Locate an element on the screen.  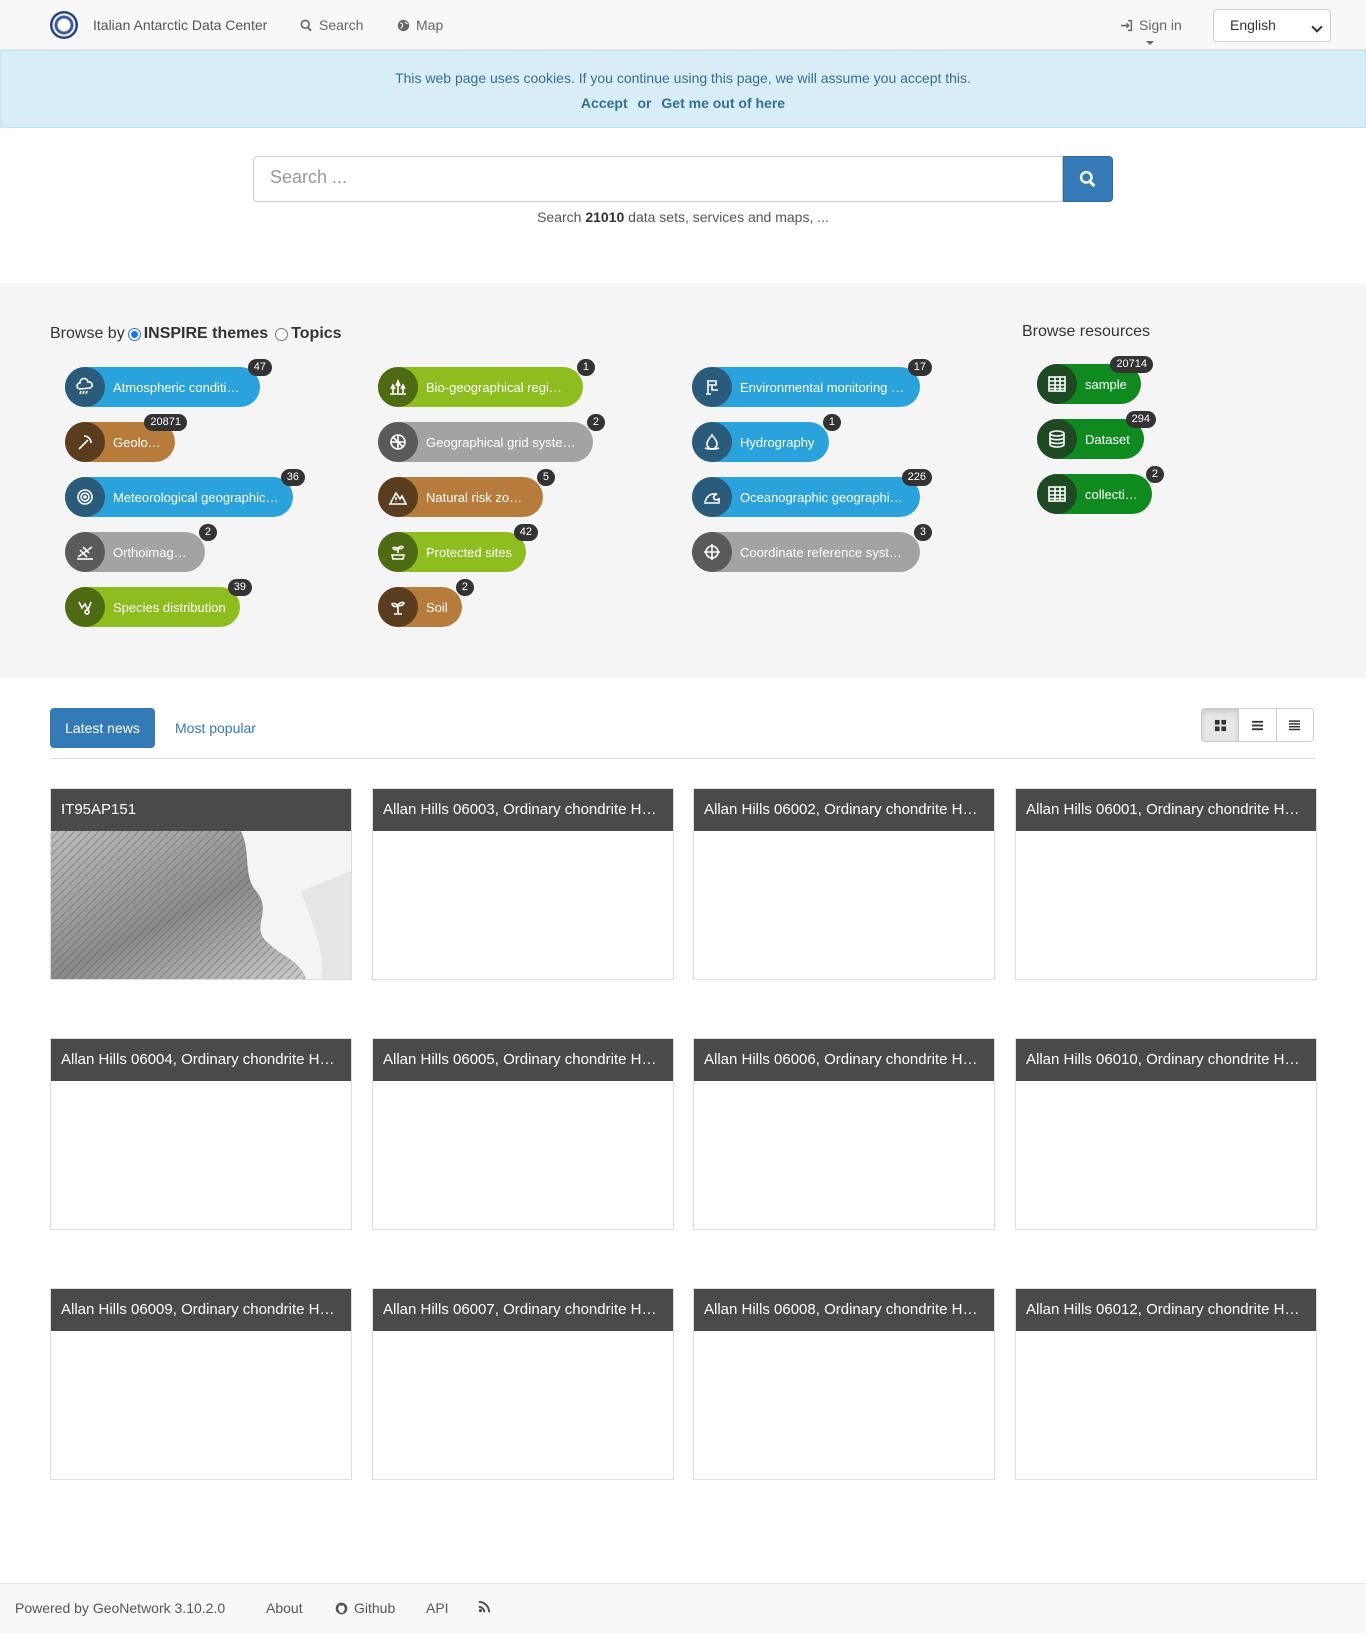
theme-crosshair: Coordinate reference syst… 3 is located at coordinates (812, 548).